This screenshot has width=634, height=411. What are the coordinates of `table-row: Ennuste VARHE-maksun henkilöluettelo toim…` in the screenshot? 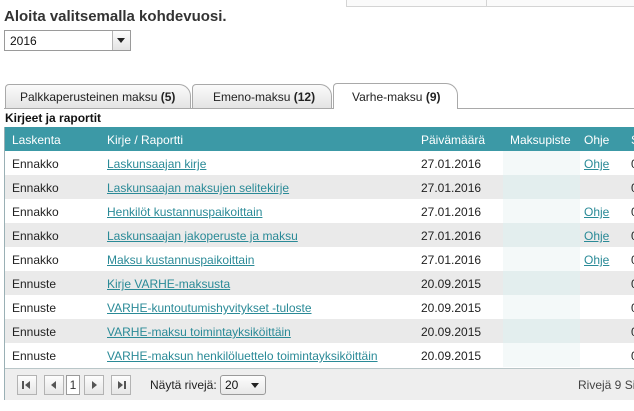 It's located at (319, 355).